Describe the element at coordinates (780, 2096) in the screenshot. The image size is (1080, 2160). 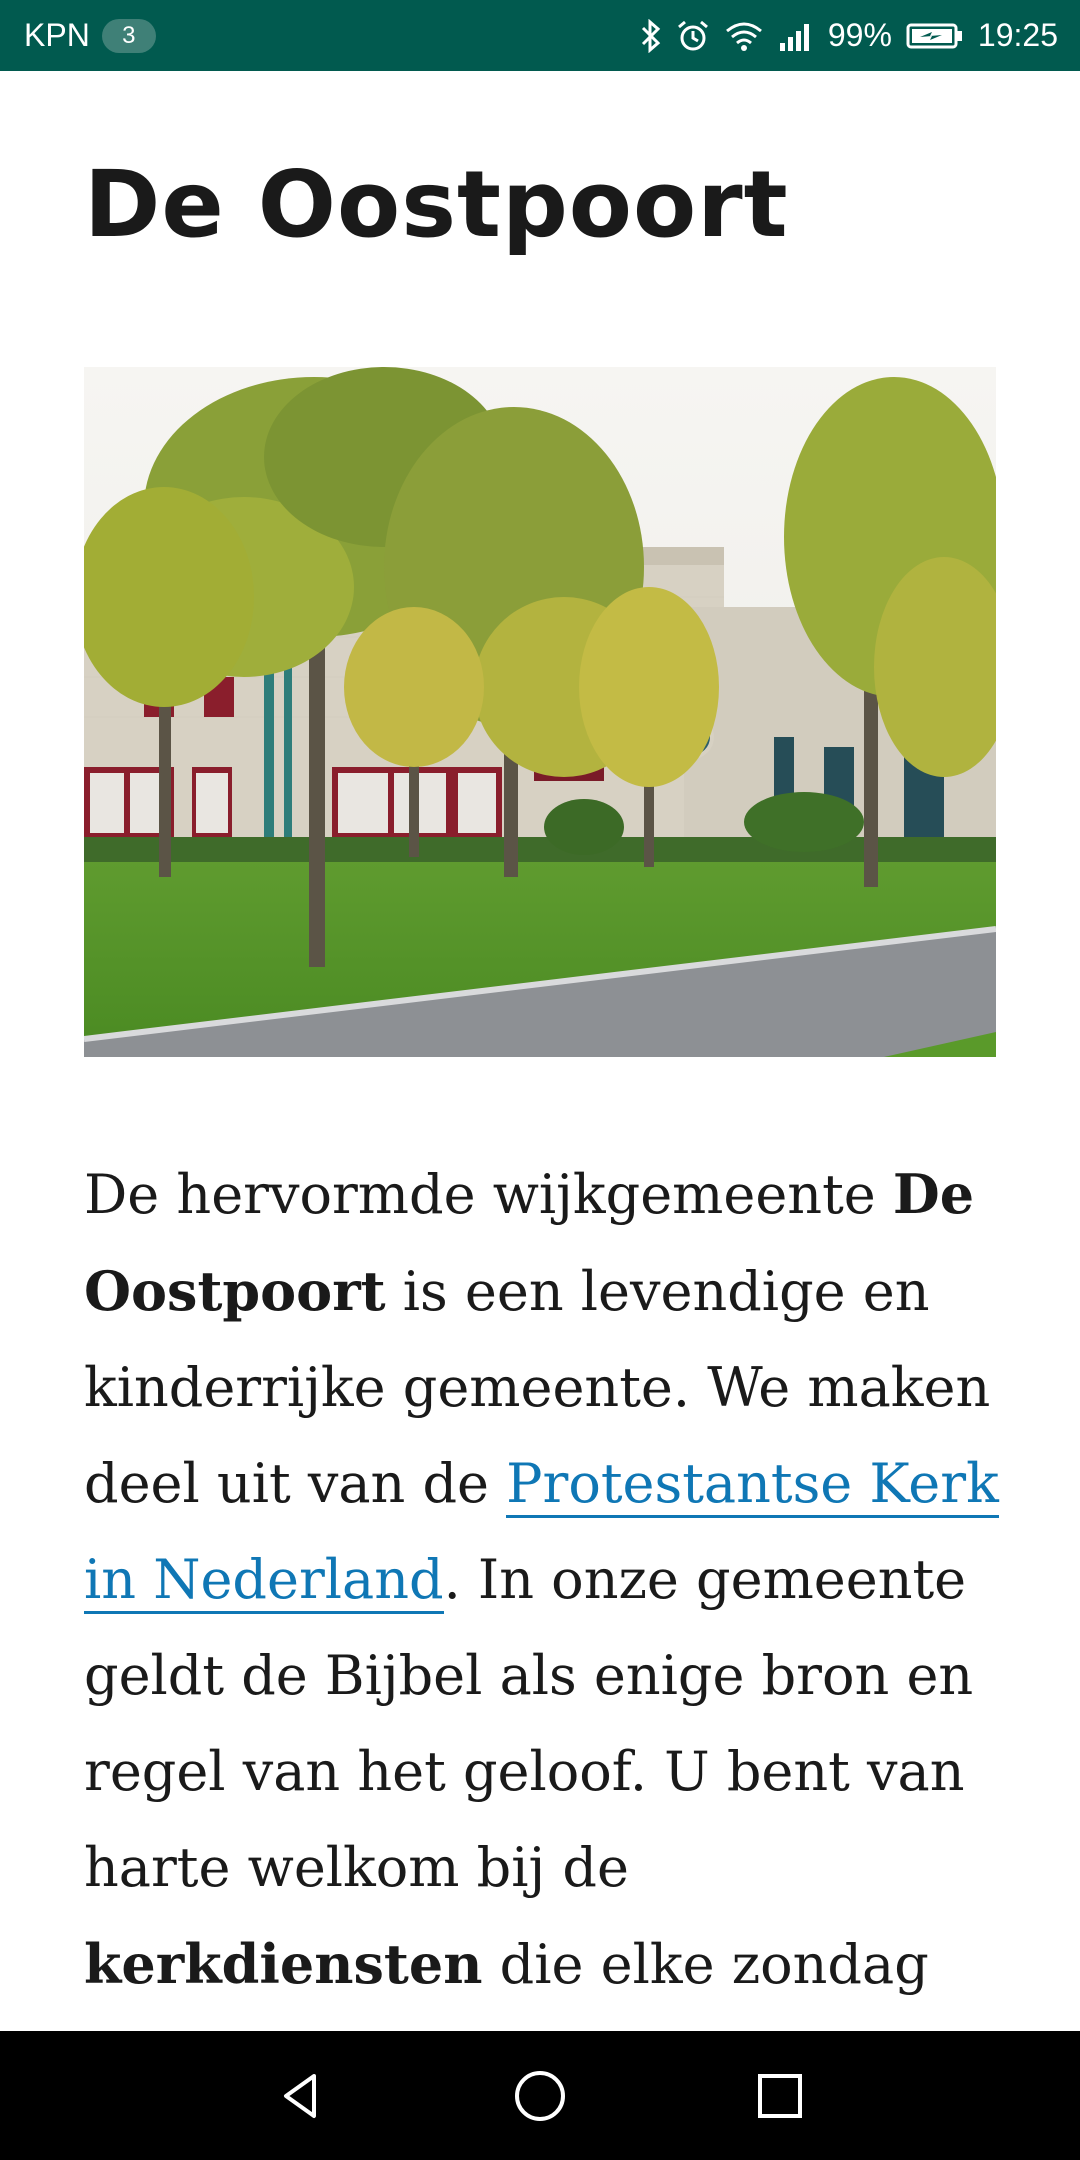
I see `recents-icon` at that location.